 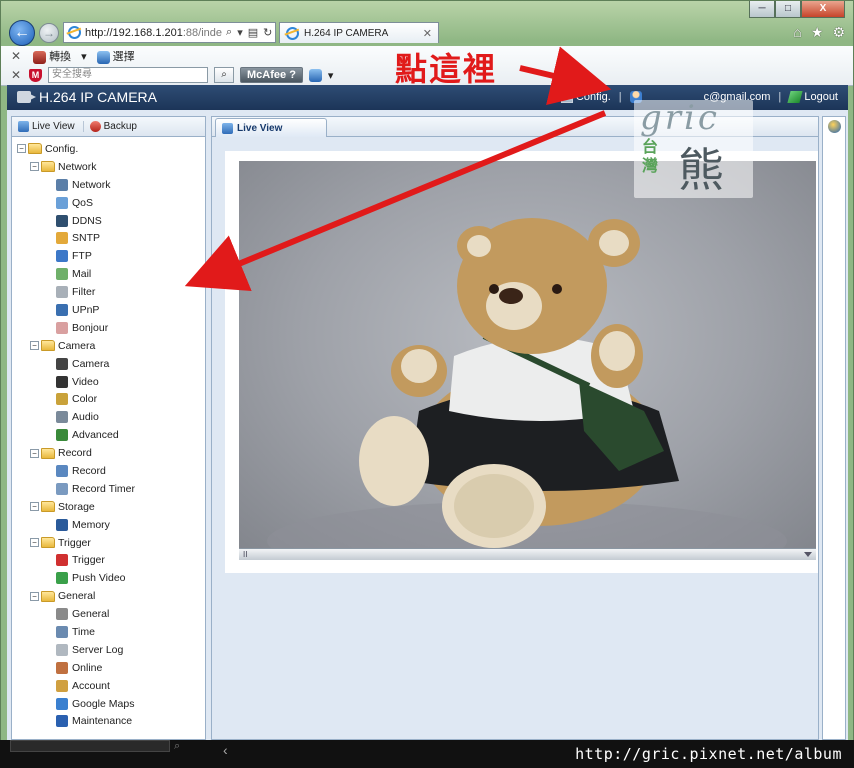 I want to click on browser-tab: H.264 IP CAMERA ✕, so click(x=359, y=32).